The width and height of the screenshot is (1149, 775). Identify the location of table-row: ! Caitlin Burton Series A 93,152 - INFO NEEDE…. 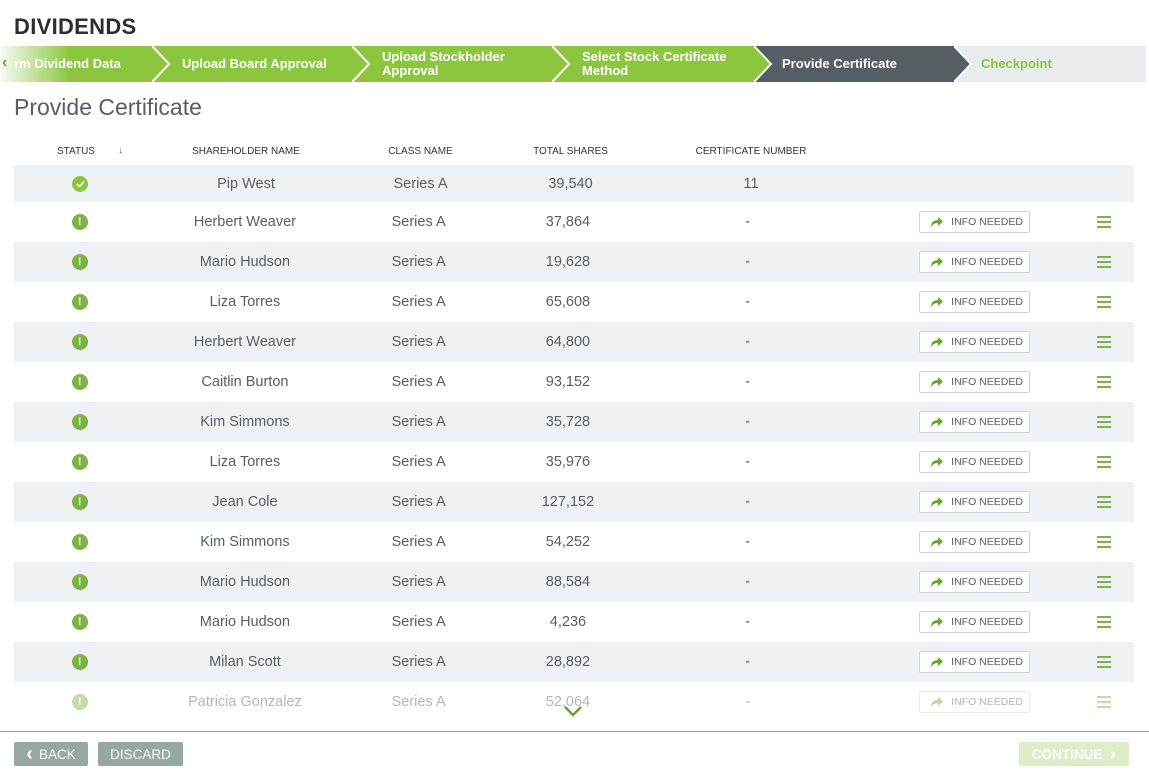
(574, 382).